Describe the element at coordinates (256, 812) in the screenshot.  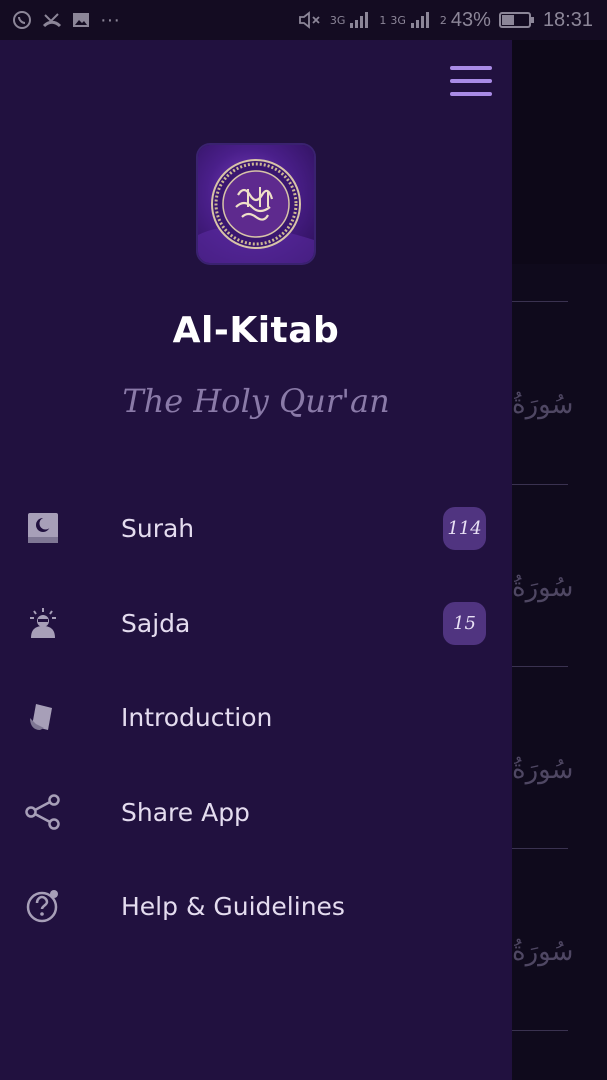
I see `menu-item-share-app: Share App` at that location.